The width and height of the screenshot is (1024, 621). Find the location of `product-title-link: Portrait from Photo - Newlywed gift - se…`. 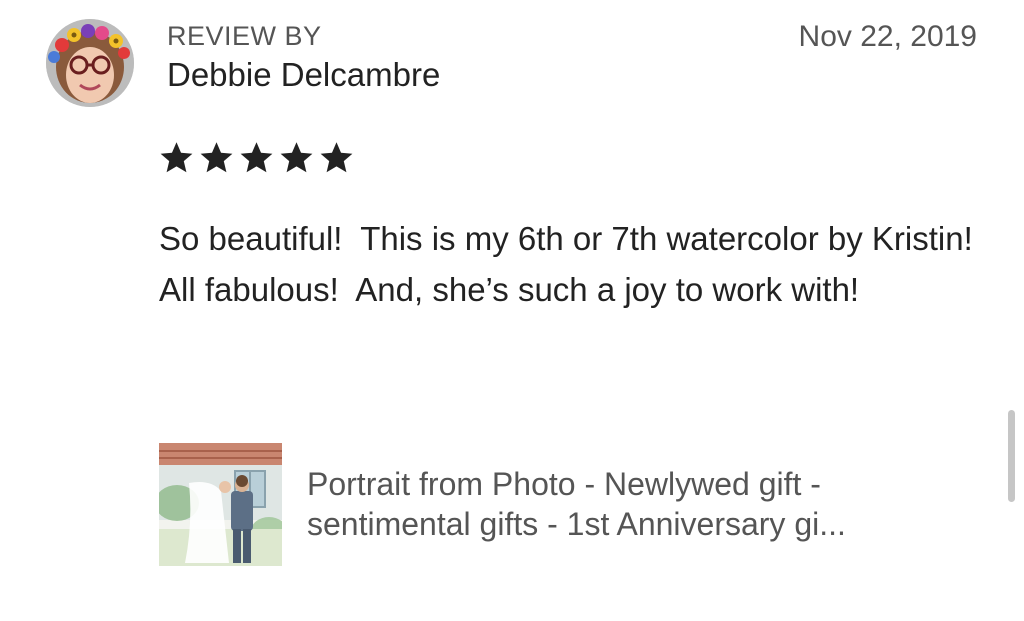

product-title-link: Portrait from Photo - Newlywed gift - se… is located at coordinates (643, 504).